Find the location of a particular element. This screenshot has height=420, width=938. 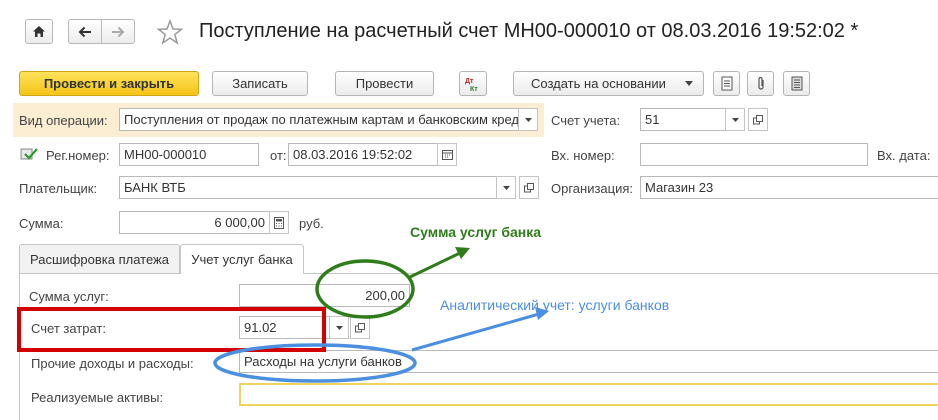

cost-account-highlight-box is located at coordinates (171, 329).